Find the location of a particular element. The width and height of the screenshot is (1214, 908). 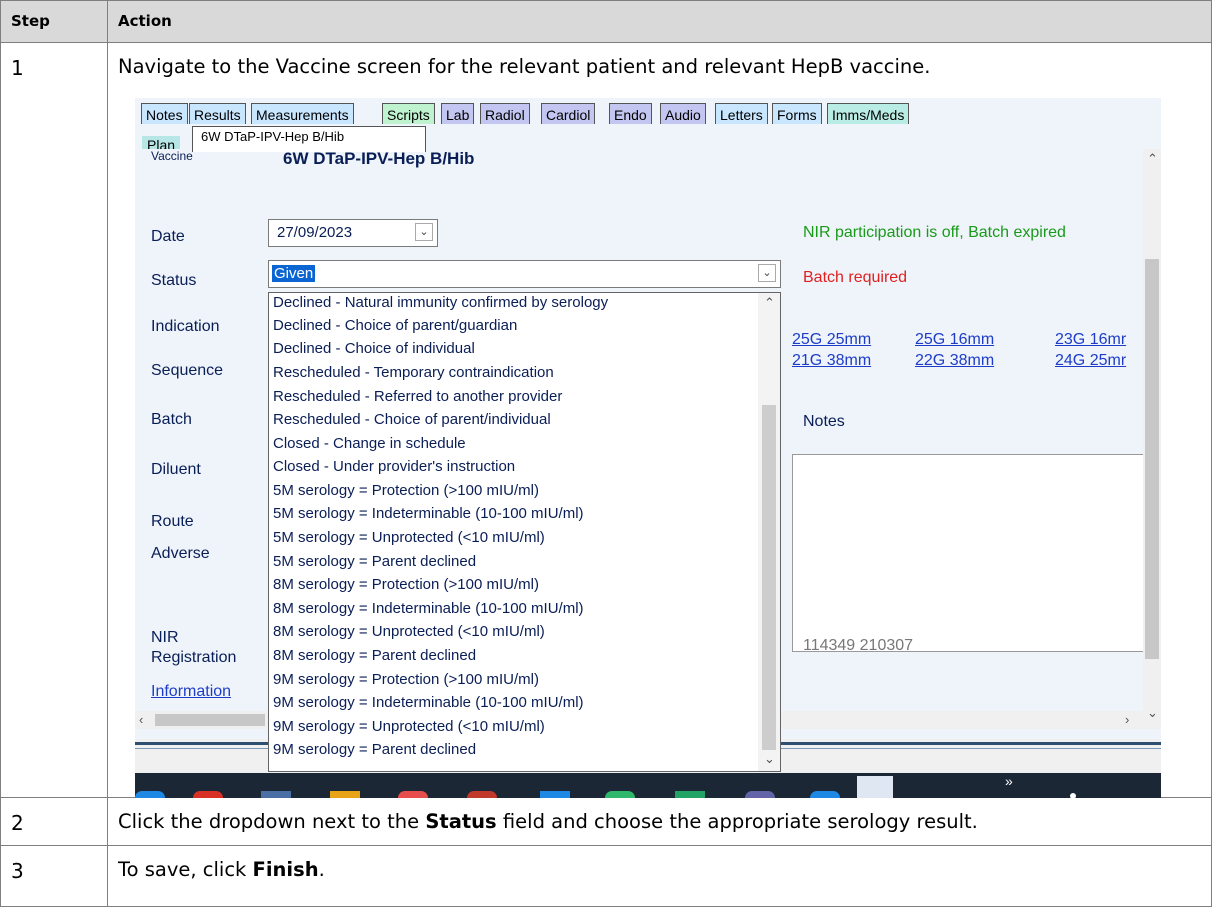

status-dropdown: Given ⌄ is located at coordinates (524, 274).